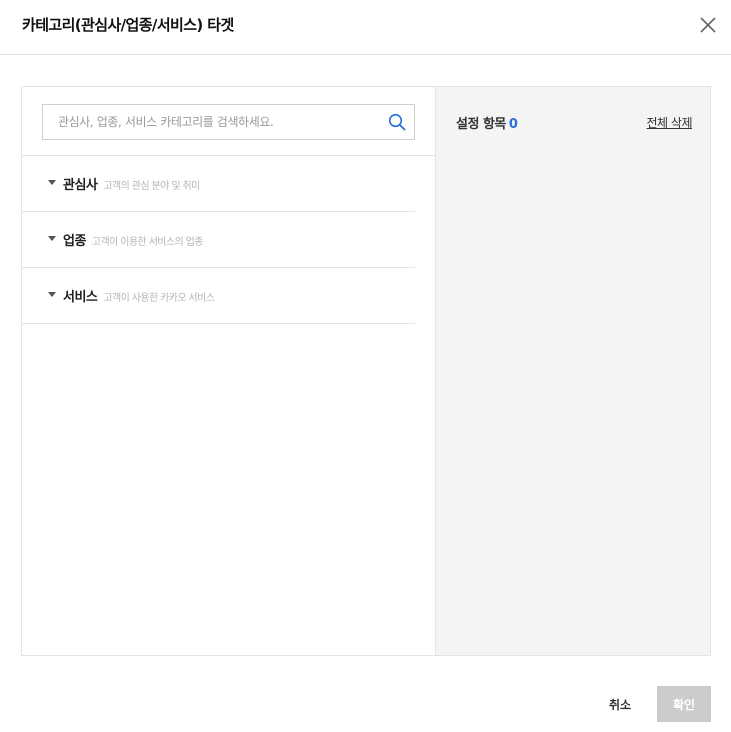 This screenshot has height=732, width=731. What do you see at coordinates (159, 298) in the screenshot?
I see `category-description: 고객이 사용한 카카오 서비스` at bounding box center [159, 298].